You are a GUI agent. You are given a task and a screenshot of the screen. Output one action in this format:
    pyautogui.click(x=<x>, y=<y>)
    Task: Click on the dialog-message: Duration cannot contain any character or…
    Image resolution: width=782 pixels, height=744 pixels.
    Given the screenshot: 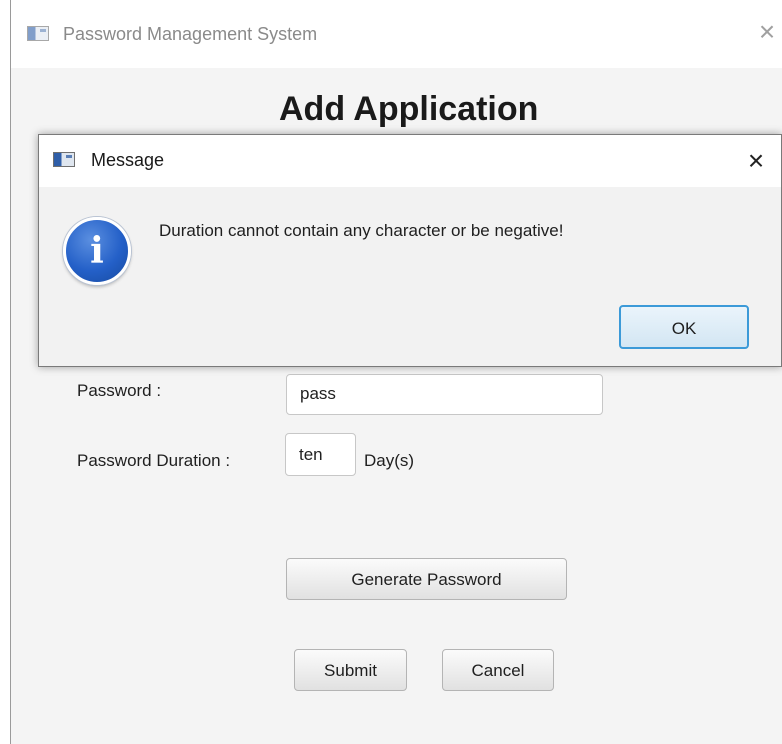 What is the action you would take?
    pyautogui.click(x=361, y=230)
    